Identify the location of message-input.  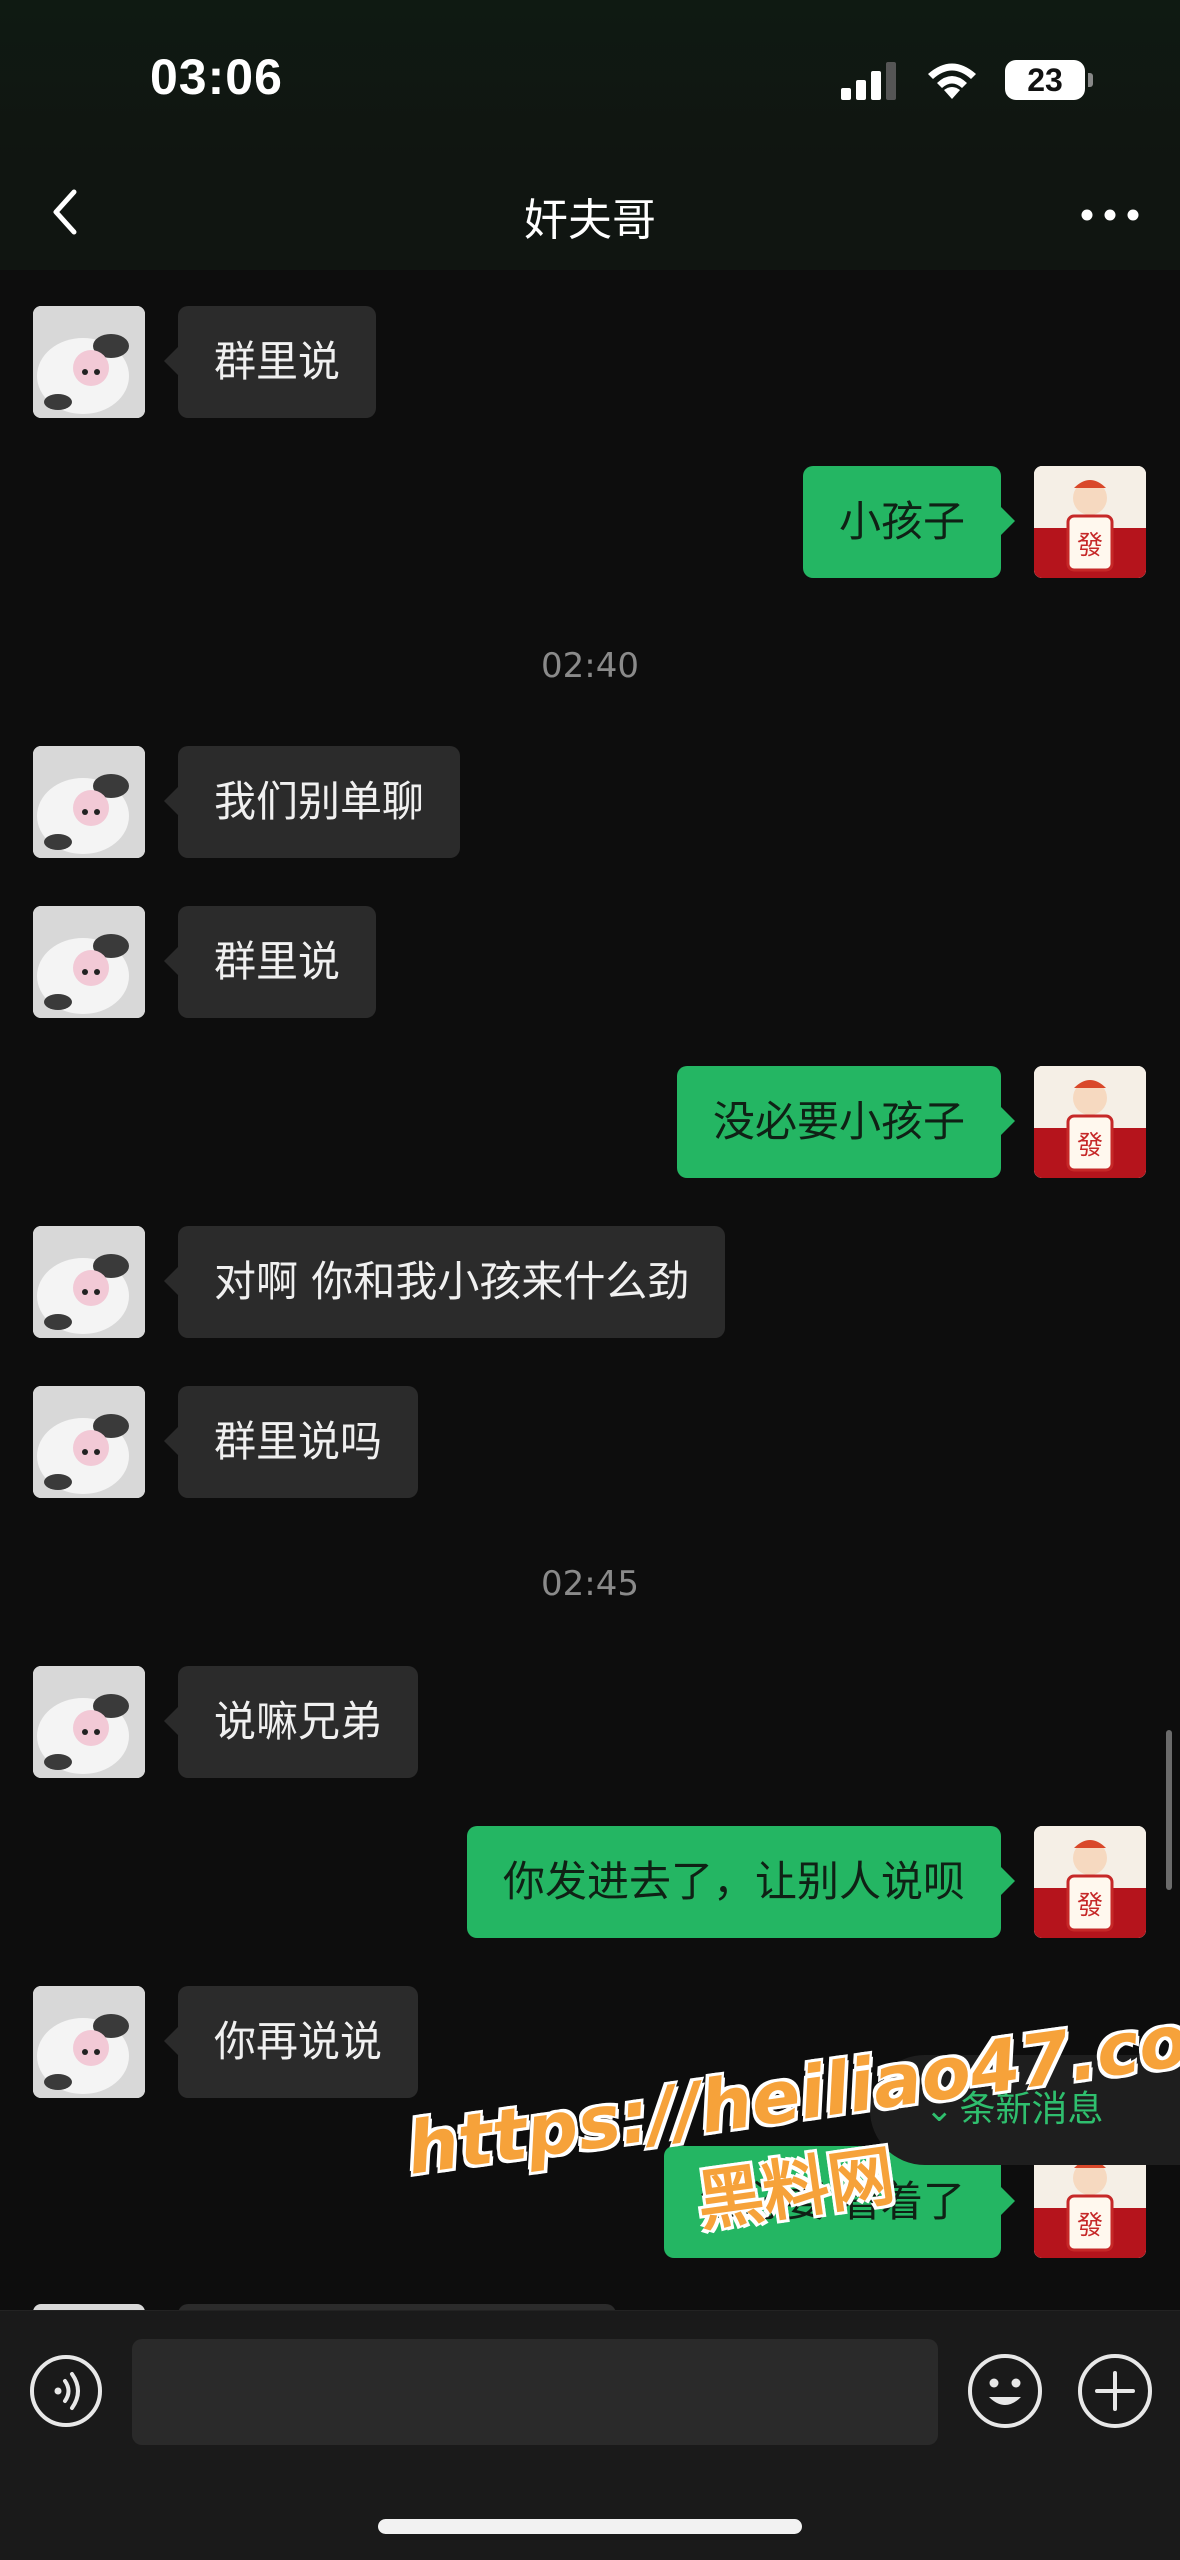
(535, 2392).